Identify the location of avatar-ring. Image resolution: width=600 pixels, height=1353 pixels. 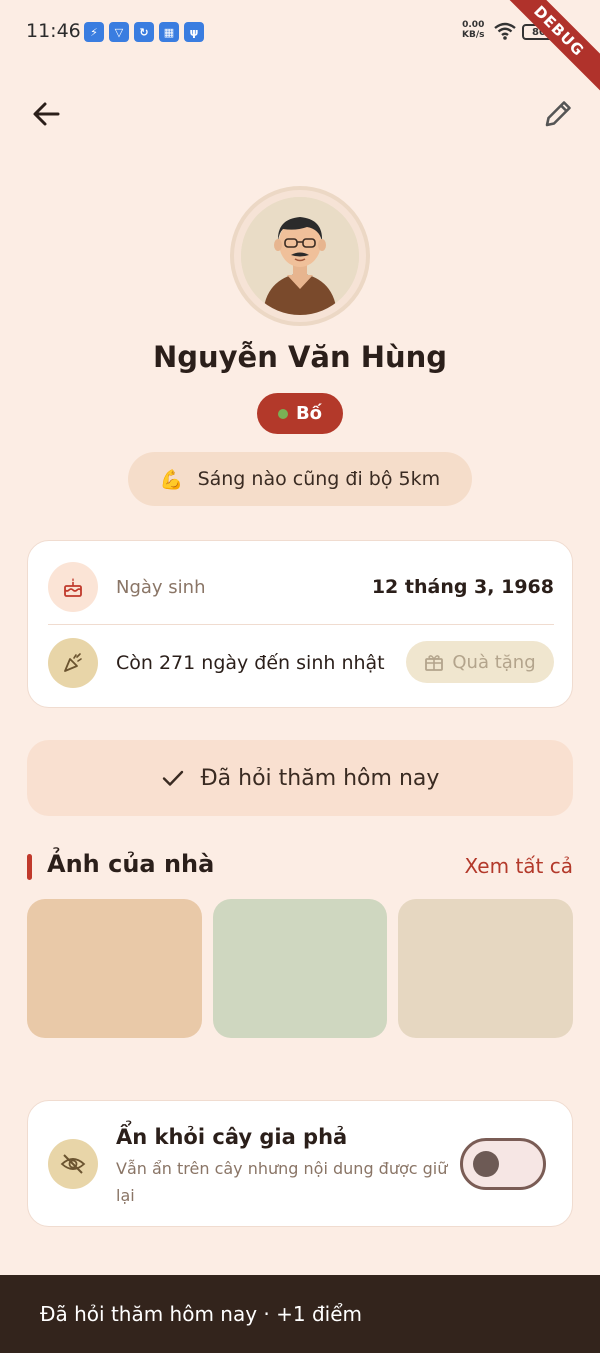
(300, 256).